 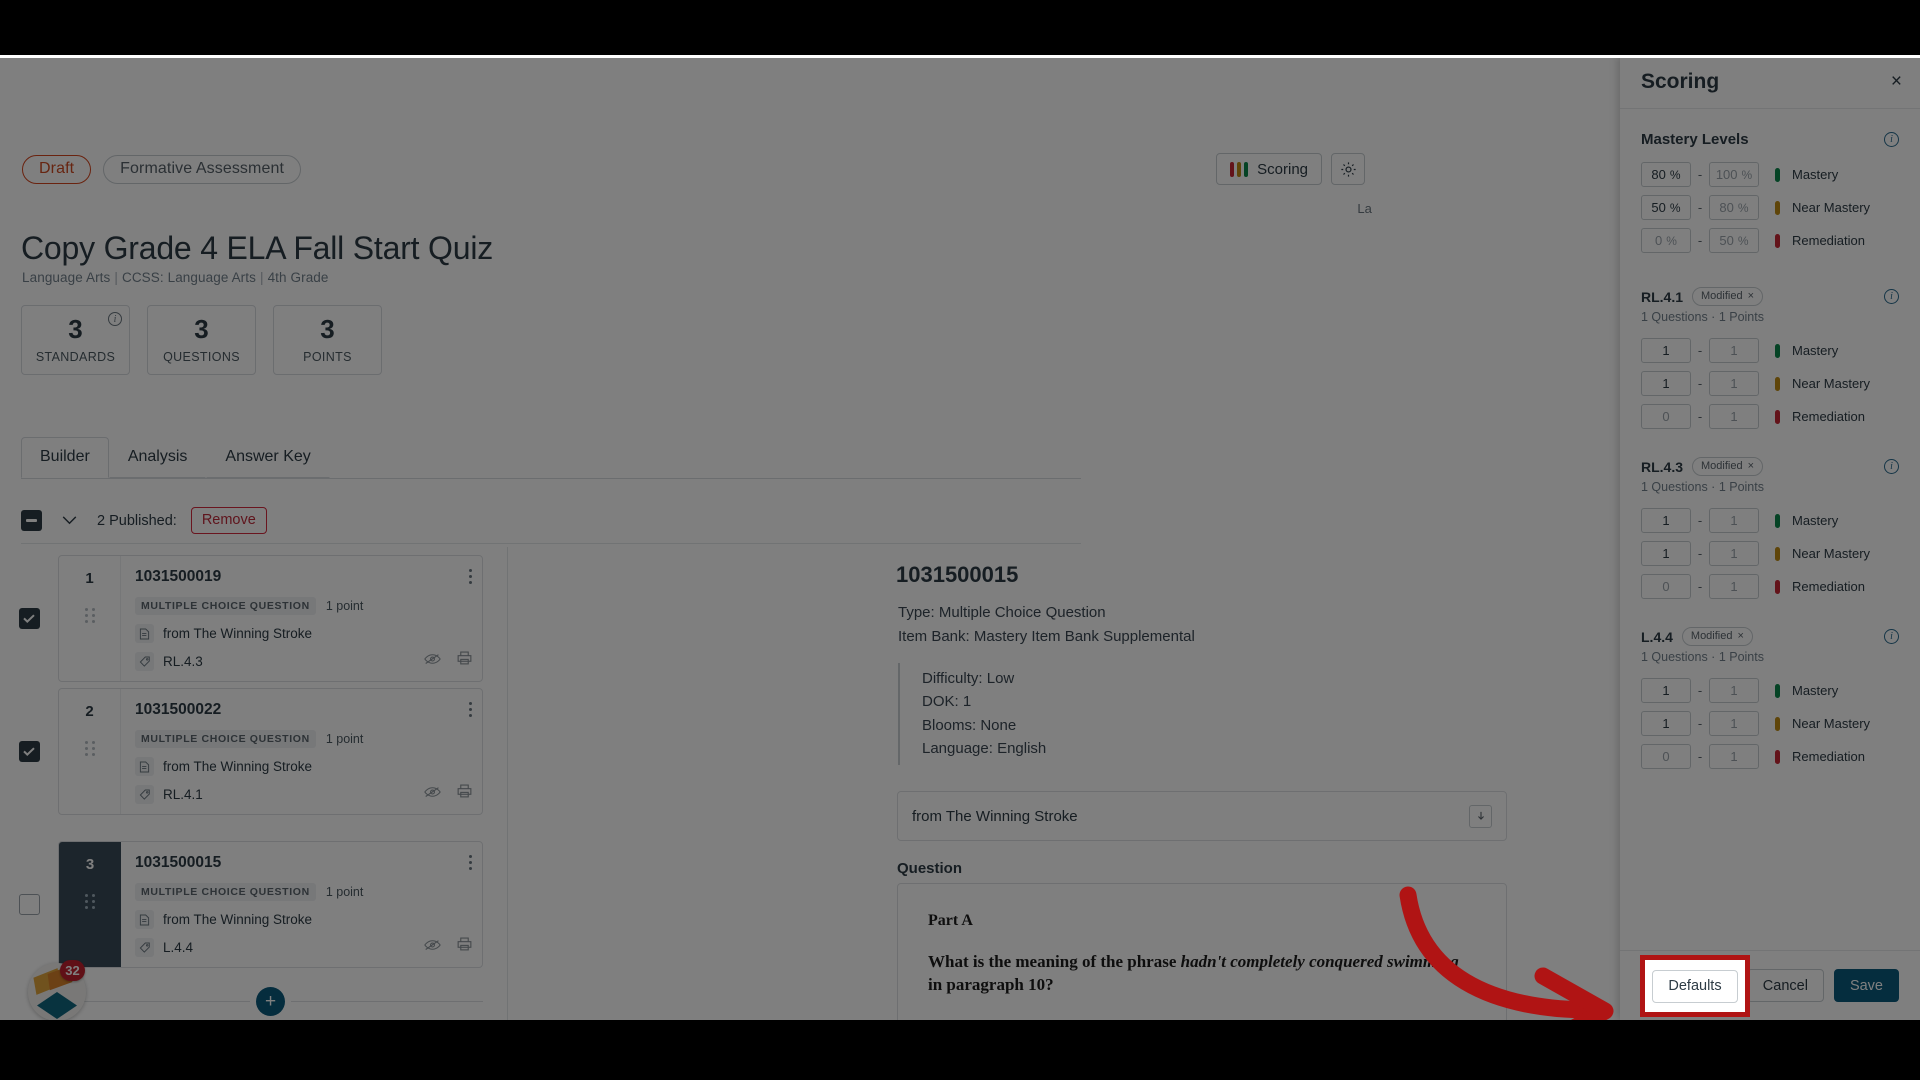 I want to click on standard-code: RL.4.1, so click(x=1662, y=296).